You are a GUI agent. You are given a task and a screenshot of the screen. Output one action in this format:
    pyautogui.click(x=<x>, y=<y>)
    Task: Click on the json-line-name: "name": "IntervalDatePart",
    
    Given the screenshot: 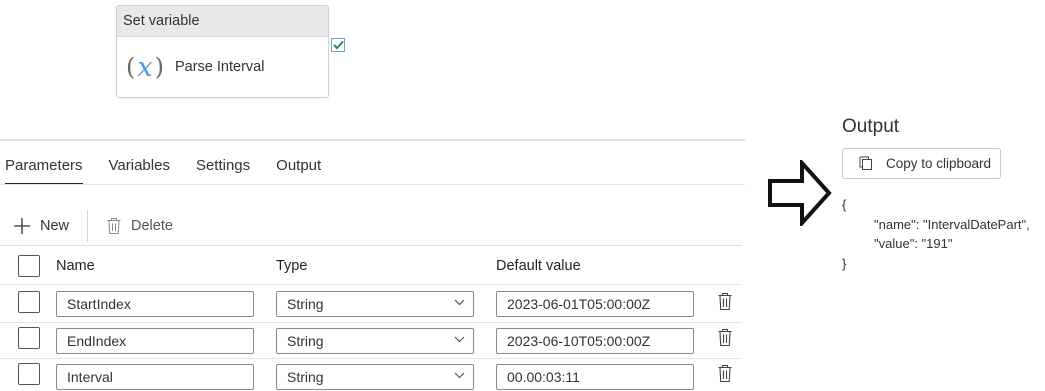 What is the action you would take?
    pyautogui.click(x=952, y=224)
    